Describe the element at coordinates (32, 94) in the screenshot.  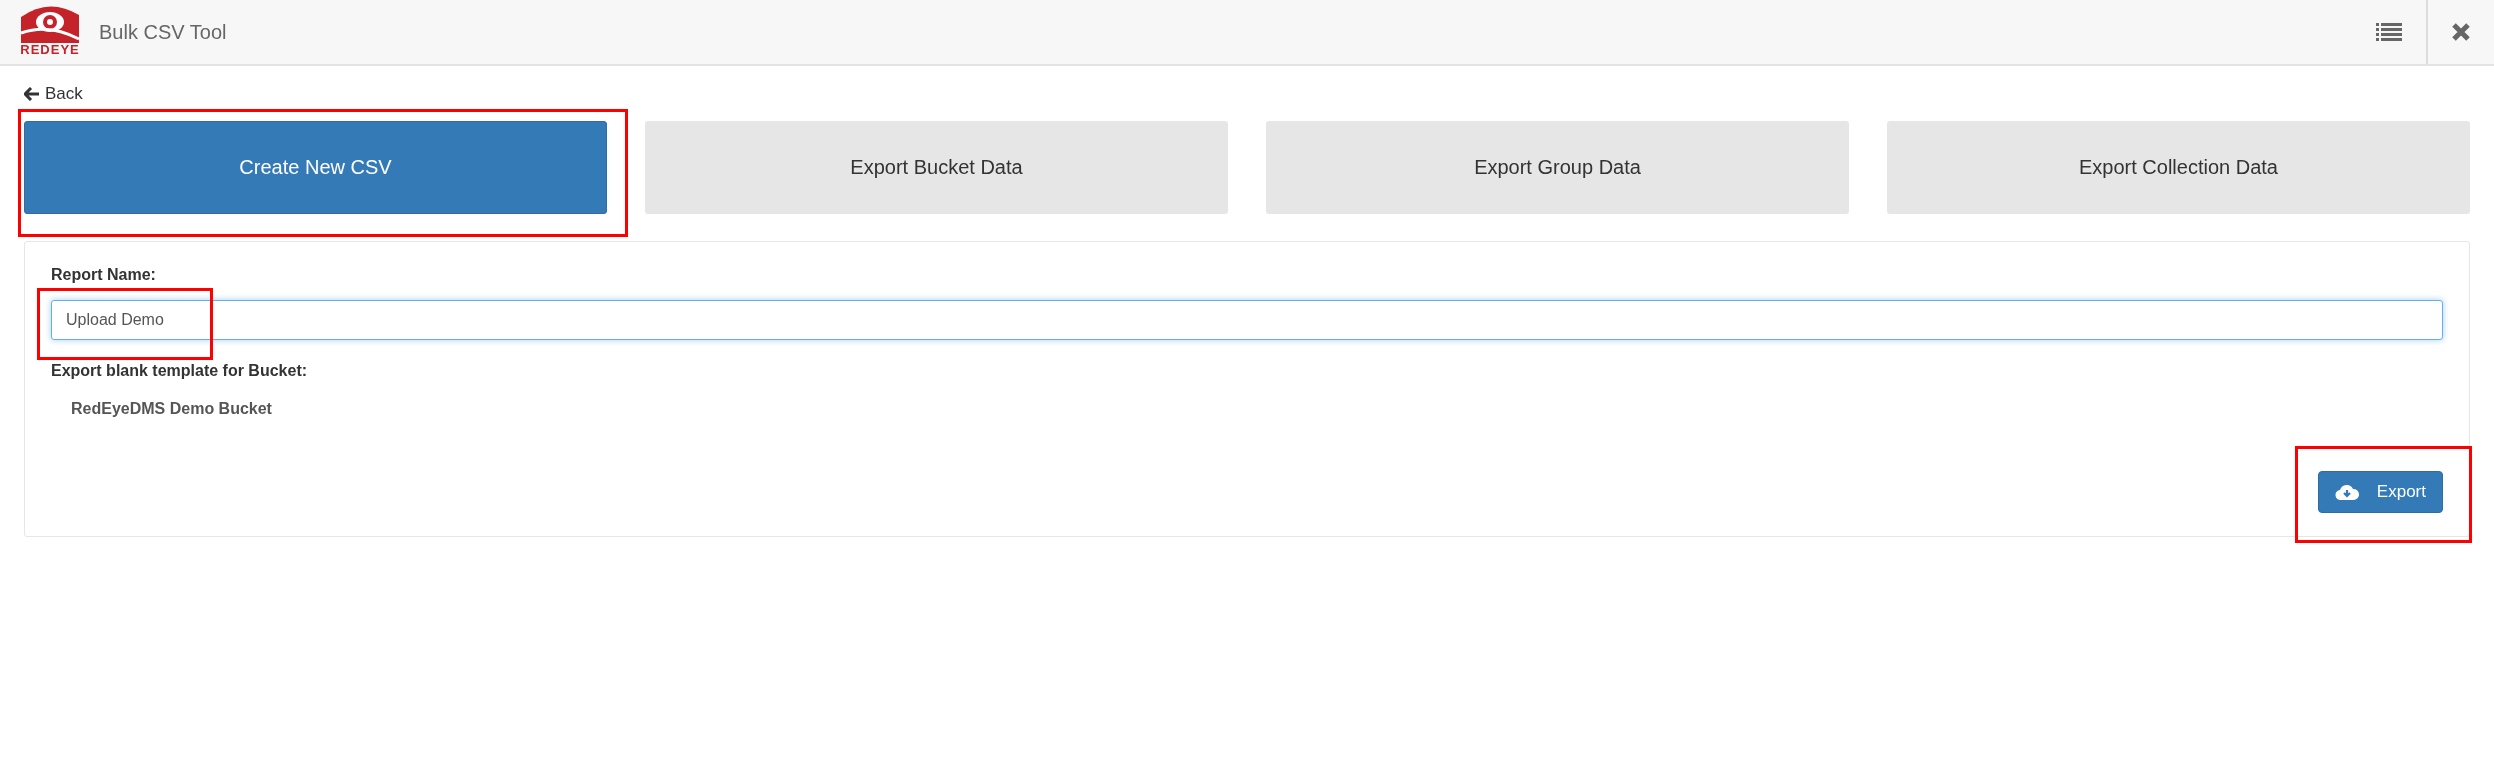
I see `left-arrow-icon` at that location.